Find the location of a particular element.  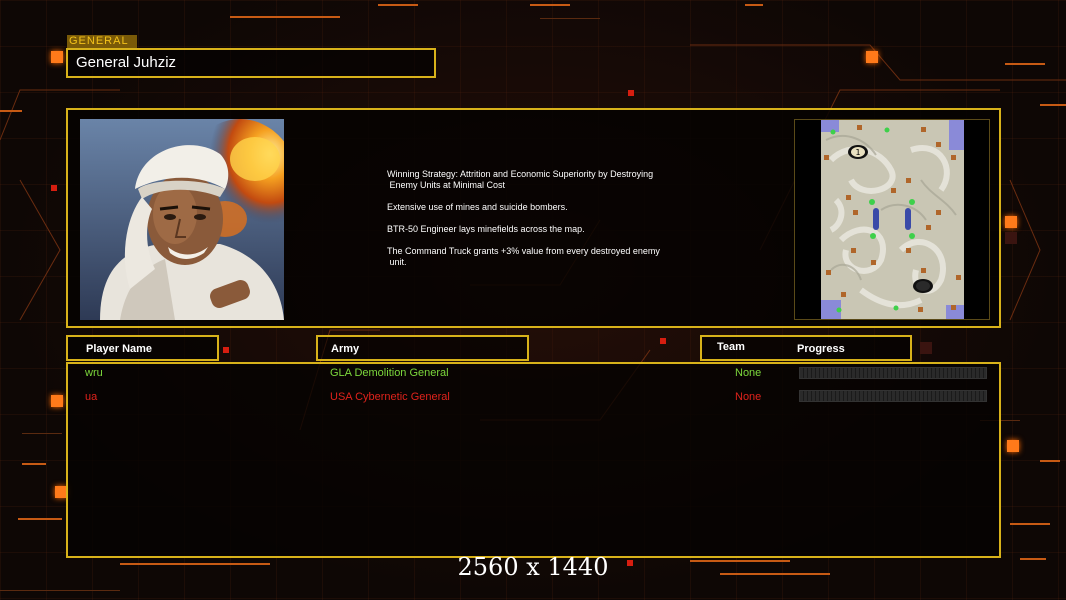

map-player-marker: 1 is located at coordinates (857, 152).